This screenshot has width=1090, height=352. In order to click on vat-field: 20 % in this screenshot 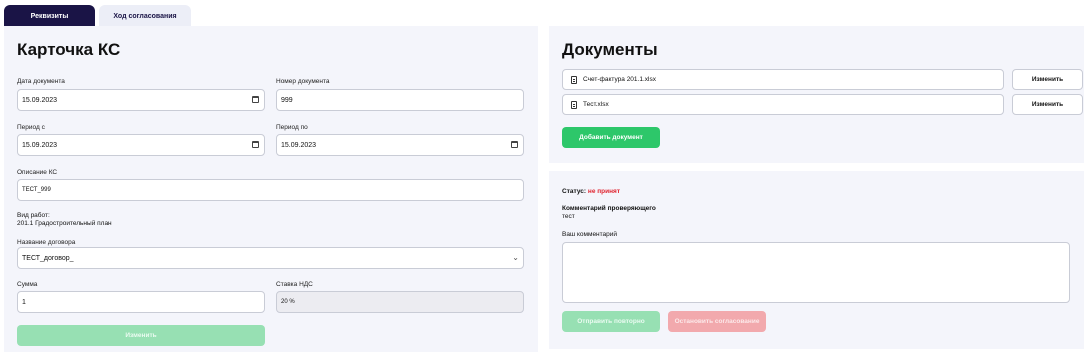, I will do `click(400, 302)`.